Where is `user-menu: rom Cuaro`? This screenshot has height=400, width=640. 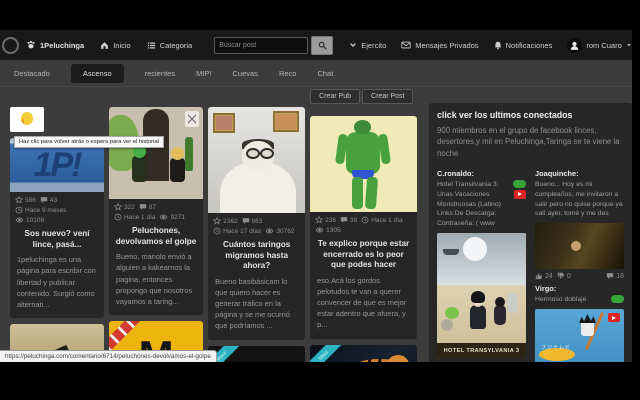 user-menu: rom Cuaro is located at coordinates (599, 45).